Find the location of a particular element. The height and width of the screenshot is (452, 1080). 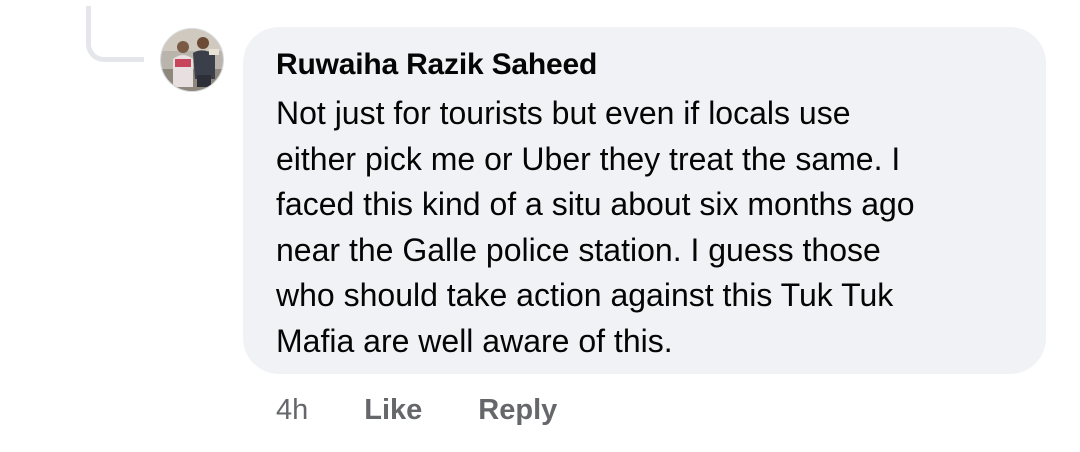

reply-thread-connector is located at coordinates (115, 34).